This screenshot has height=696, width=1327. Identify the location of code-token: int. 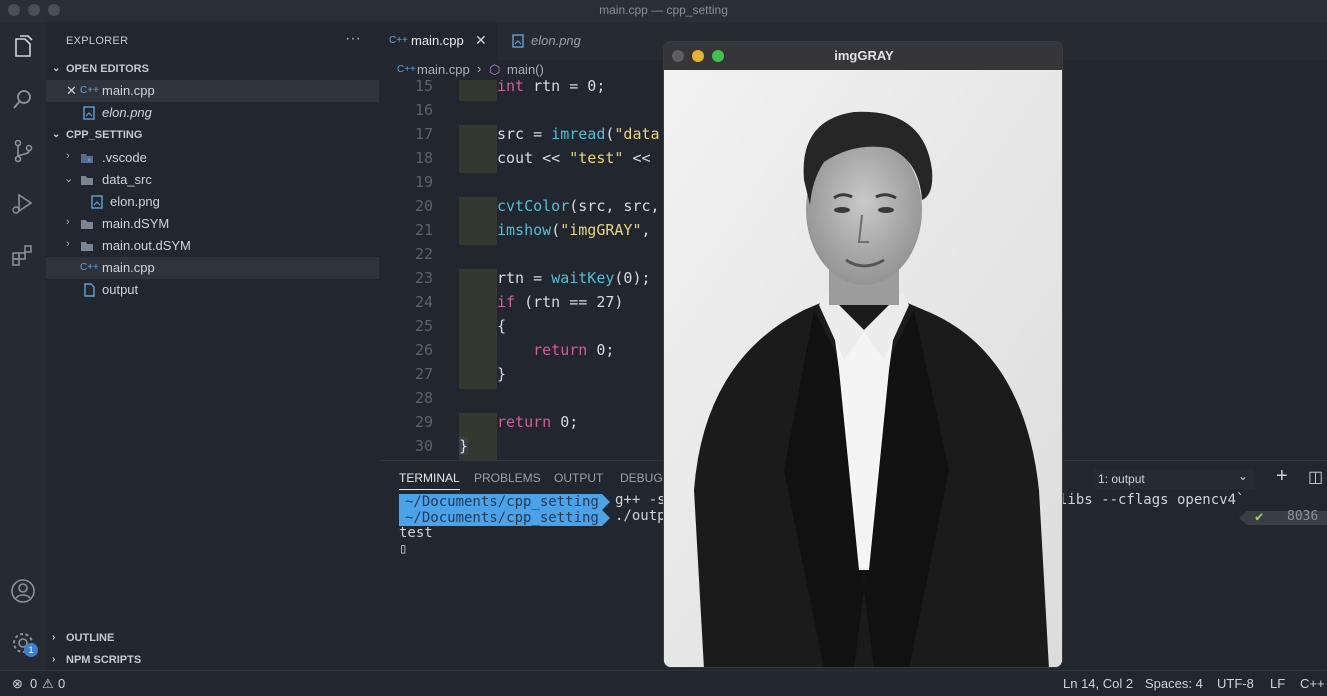
(511, 87).